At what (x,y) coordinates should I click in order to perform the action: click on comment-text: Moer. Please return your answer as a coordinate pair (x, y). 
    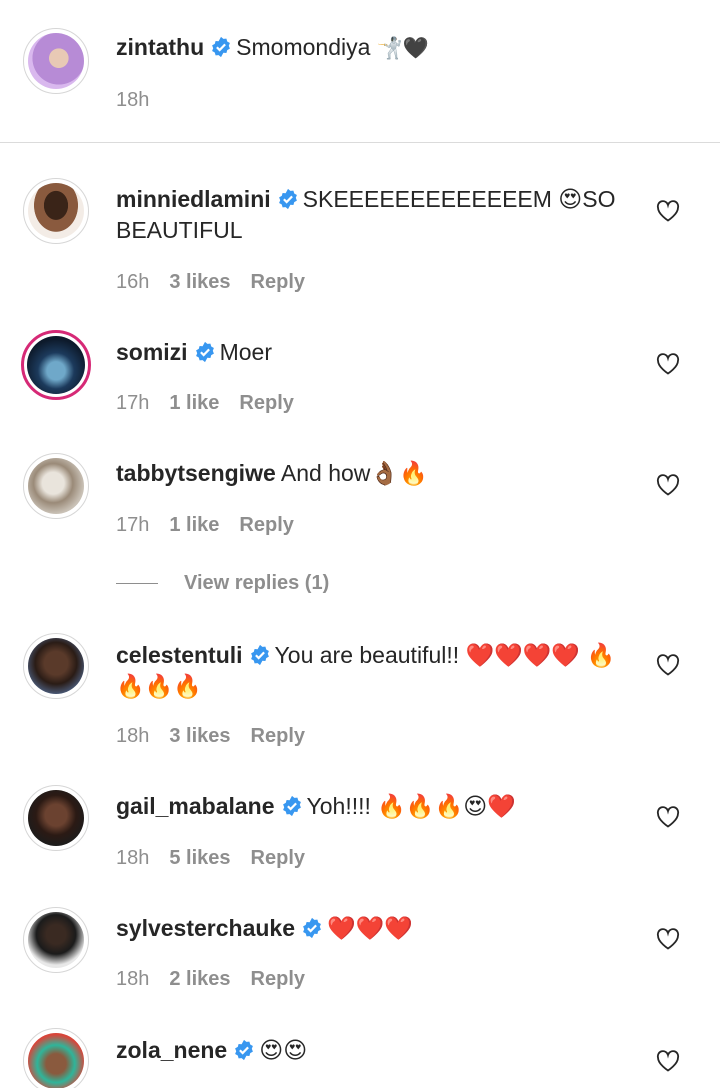
    Looking at the image, I should click on (245, 352).